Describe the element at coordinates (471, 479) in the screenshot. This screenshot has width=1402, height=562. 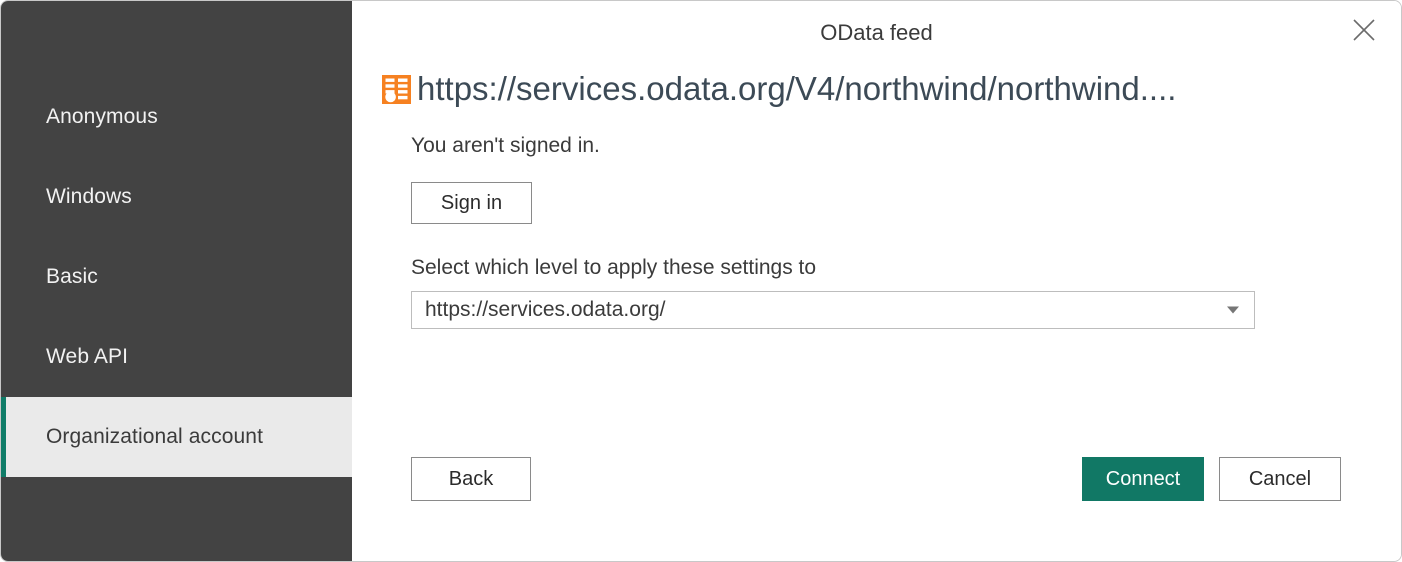
I see `back-button: Back` at that location.